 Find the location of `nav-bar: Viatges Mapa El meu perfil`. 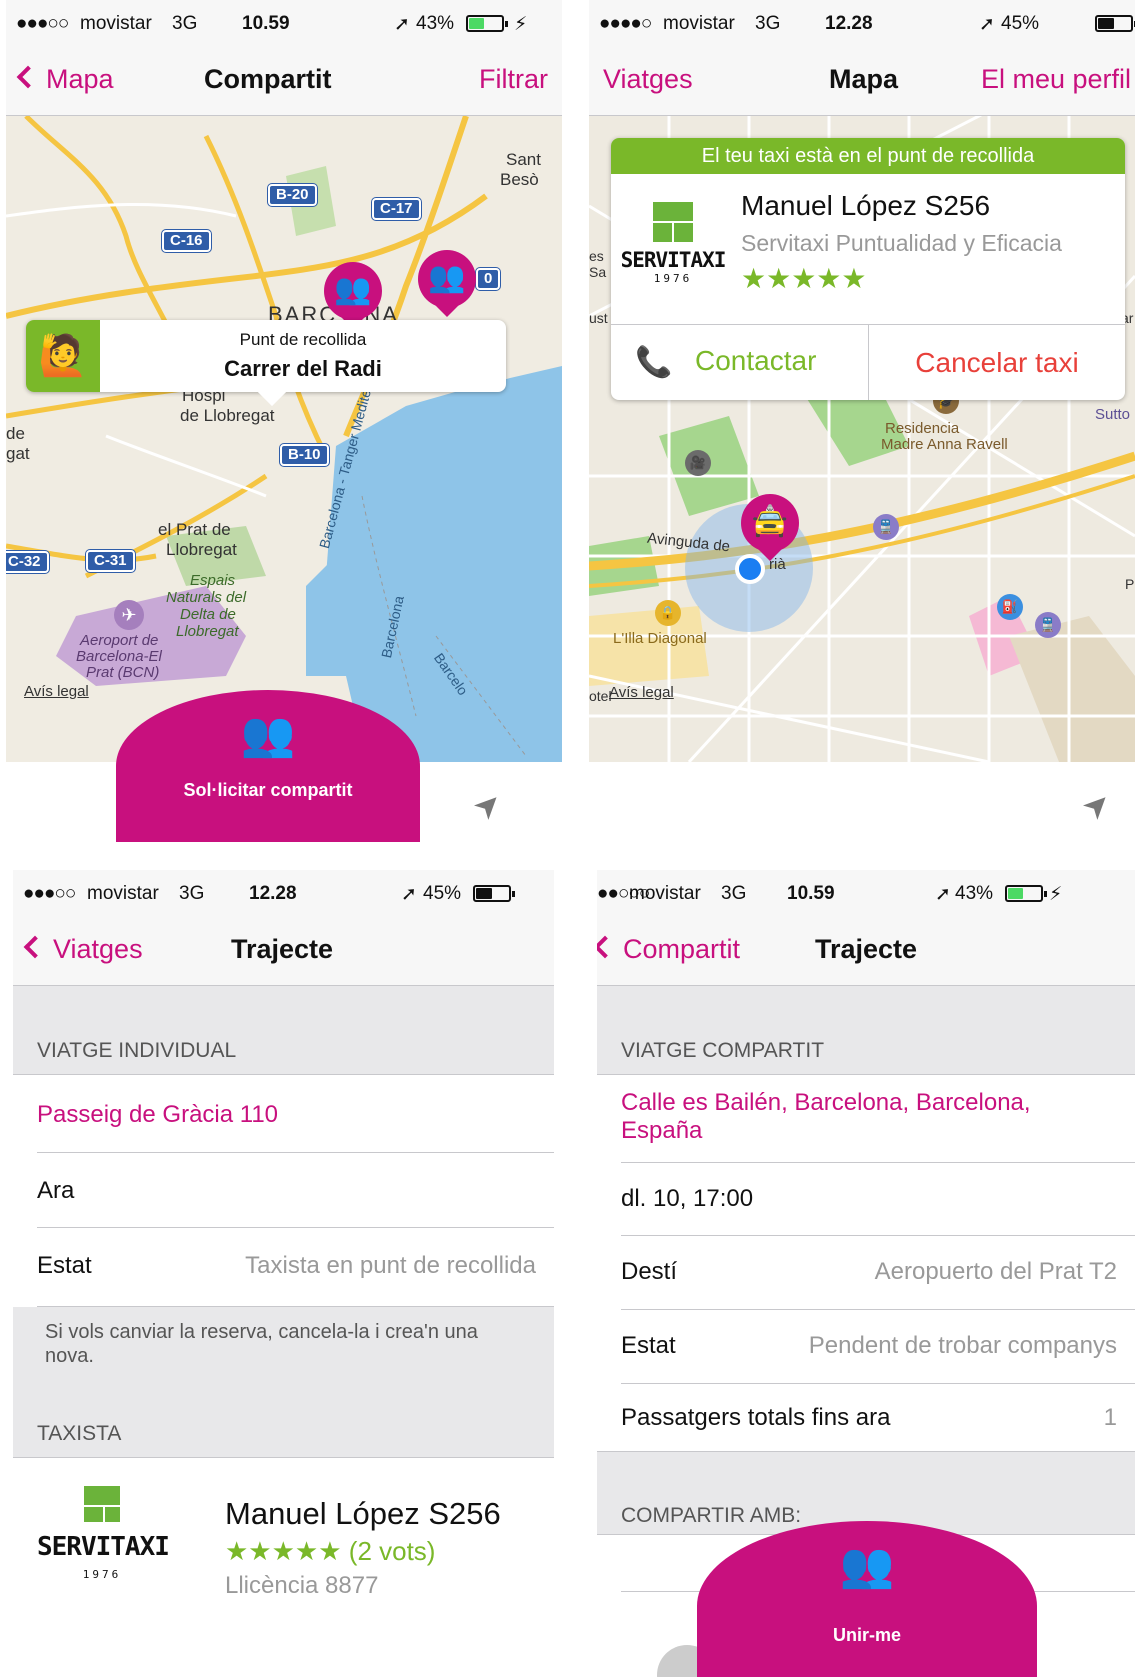

nav-bar: Viatges Mapa El meu perfil is located at coordinates (862, 81).